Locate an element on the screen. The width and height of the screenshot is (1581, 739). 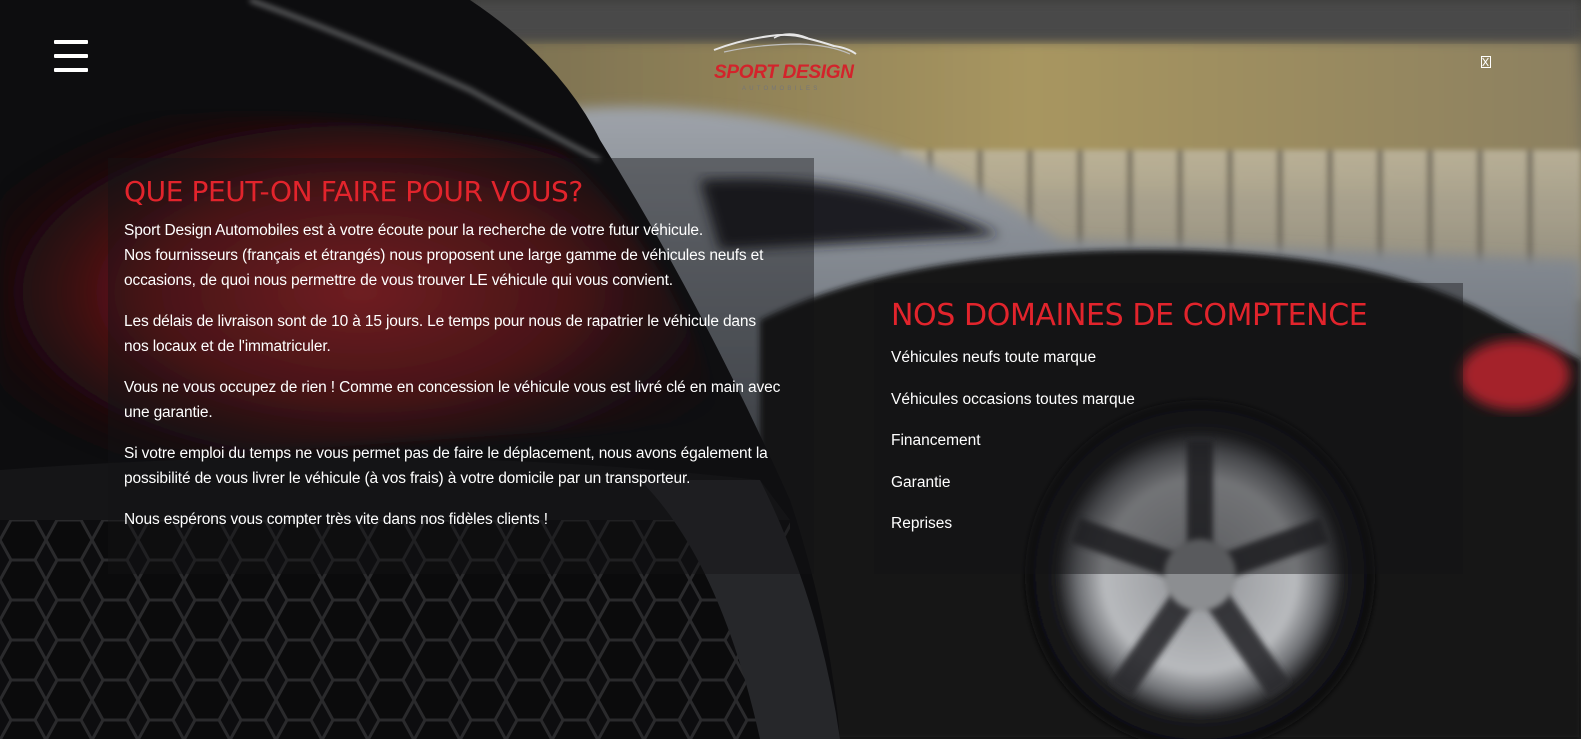
domain-item: Financement is located at coordinates (1168, 440).